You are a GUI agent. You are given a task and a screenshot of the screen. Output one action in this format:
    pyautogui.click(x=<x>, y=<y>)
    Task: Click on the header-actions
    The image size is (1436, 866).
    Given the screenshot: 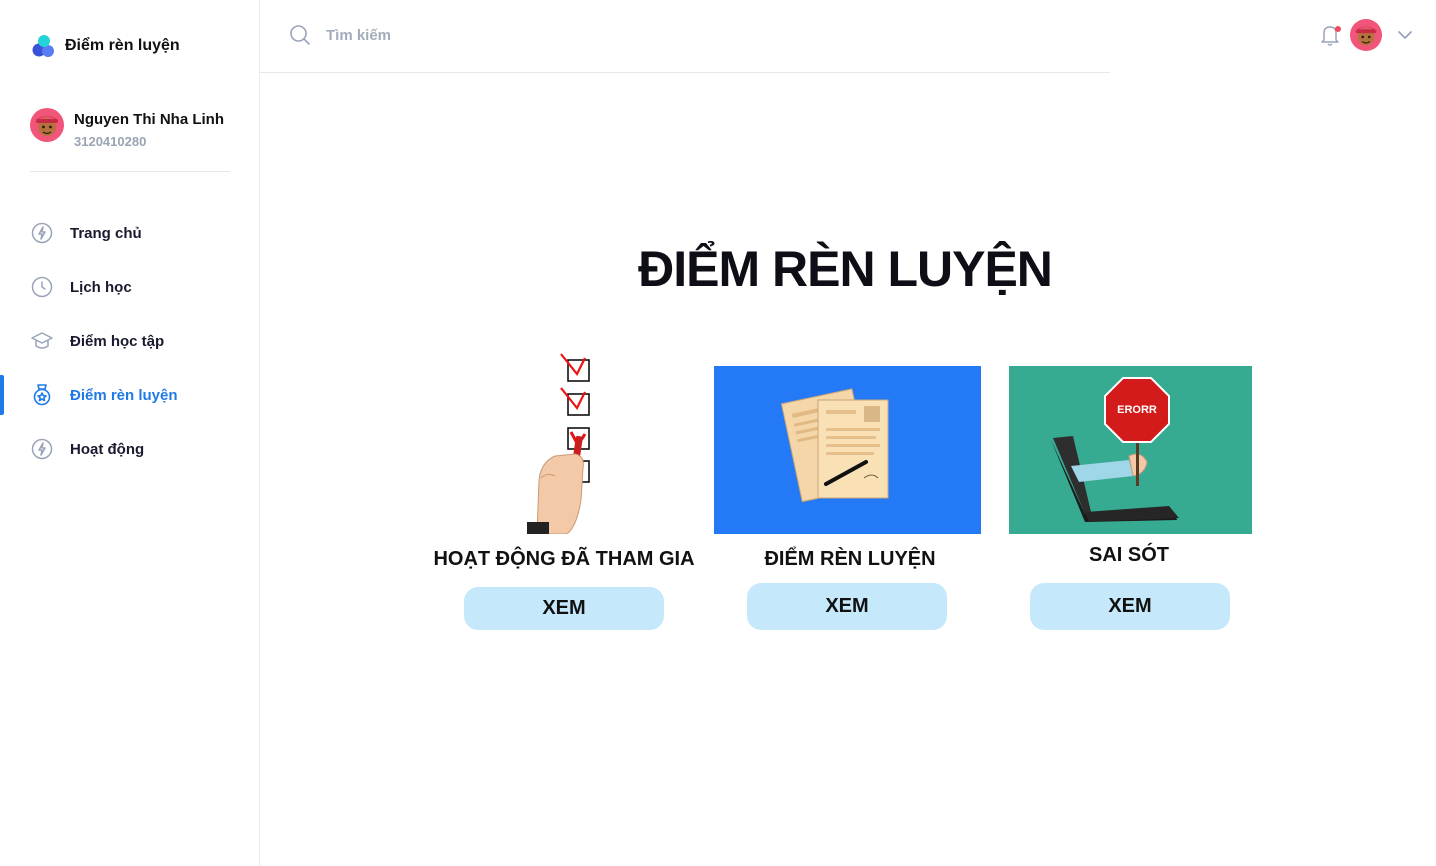 What is the action you would take?
    pyautogui.click(x=1366, y=35)
    